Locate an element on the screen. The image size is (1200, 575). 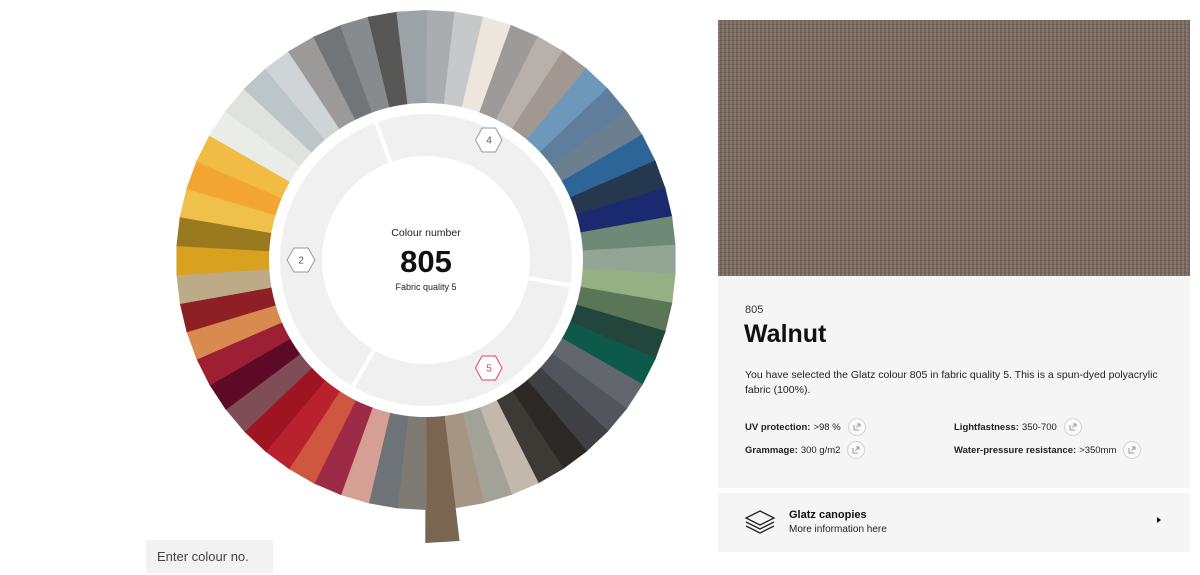
fabric-quality-label: Fabric quality 5 is located at coordinates (425, 287).